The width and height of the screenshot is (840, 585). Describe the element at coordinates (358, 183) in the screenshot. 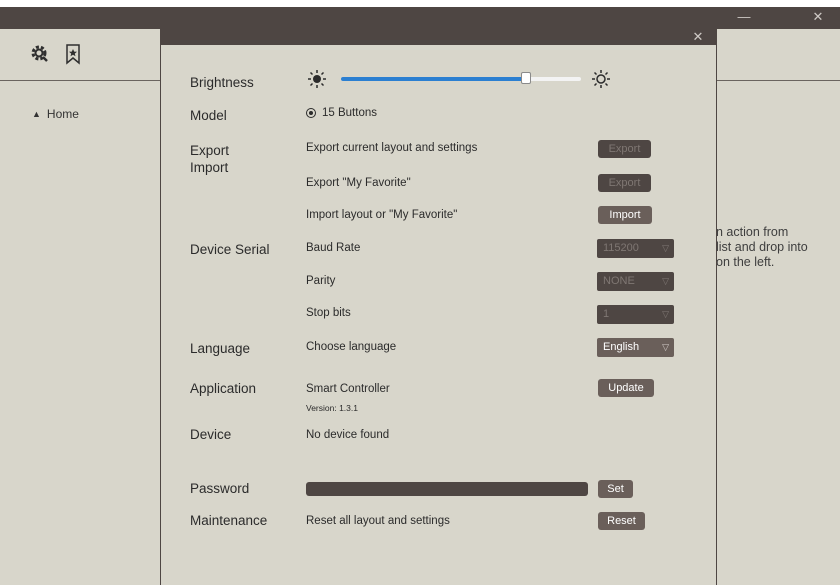

I see `export-favorite-text: Export "My Favorite"` at that location.